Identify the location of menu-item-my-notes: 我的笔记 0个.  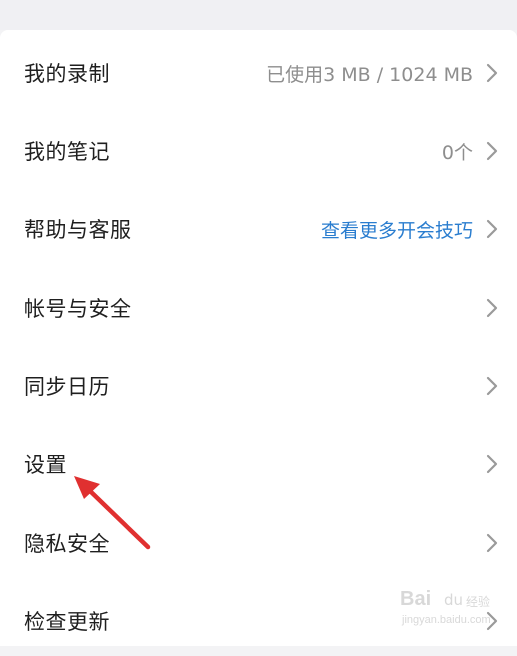
(258, 151).